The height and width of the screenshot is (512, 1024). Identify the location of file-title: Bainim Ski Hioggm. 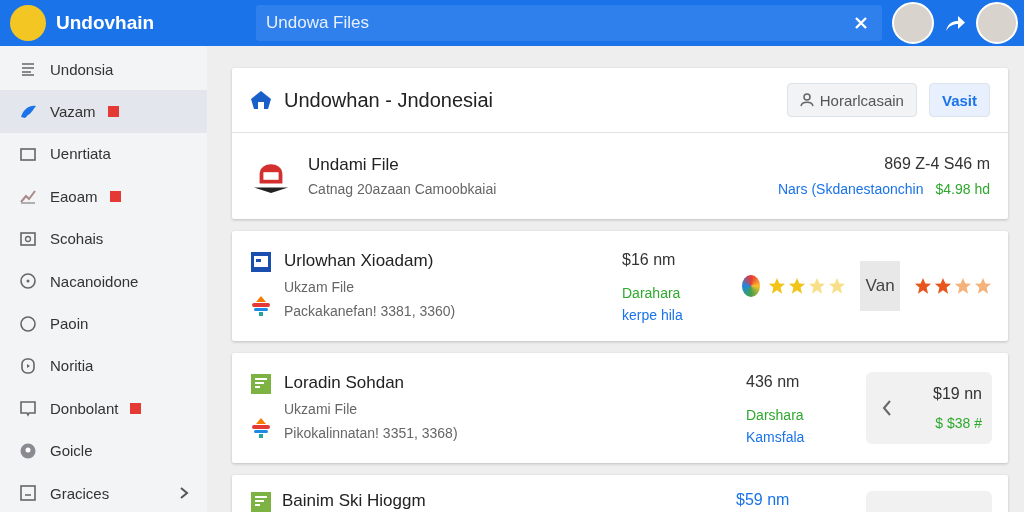
(354, 501).